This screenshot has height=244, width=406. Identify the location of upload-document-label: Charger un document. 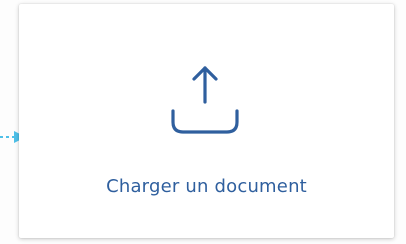
(206, 186).